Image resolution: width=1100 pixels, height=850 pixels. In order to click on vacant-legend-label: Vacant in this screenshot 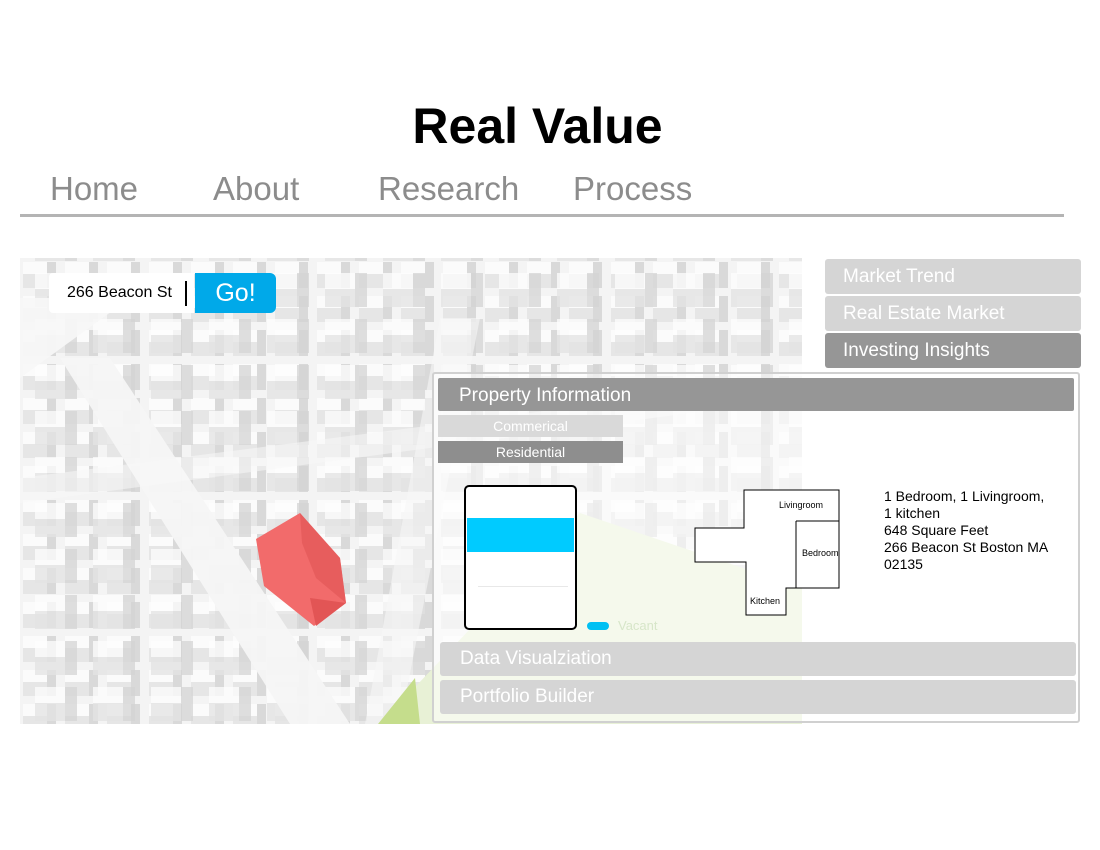, I will do `click(638, 625)`.